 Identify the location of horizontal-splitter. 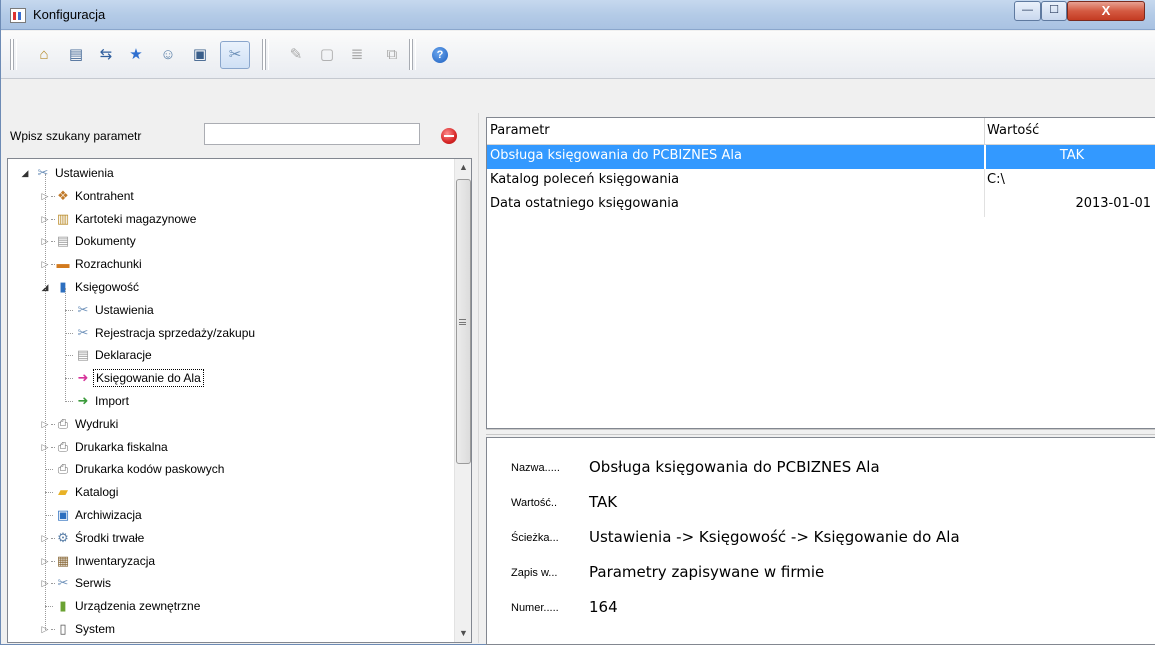
(820, 432).